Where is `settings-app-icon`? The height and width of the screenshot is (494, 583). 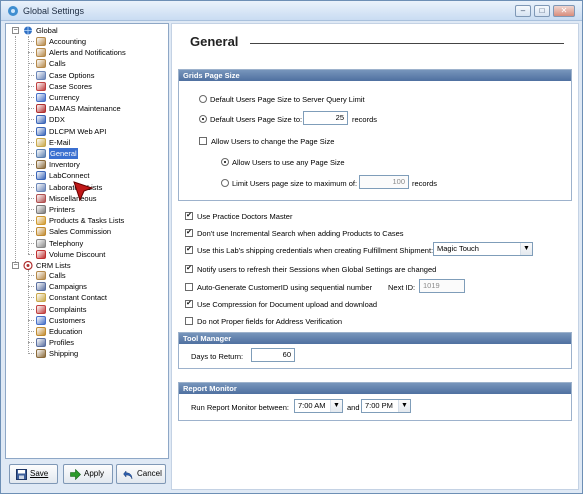 settings-app-icon is located at coordinates (13, 11).